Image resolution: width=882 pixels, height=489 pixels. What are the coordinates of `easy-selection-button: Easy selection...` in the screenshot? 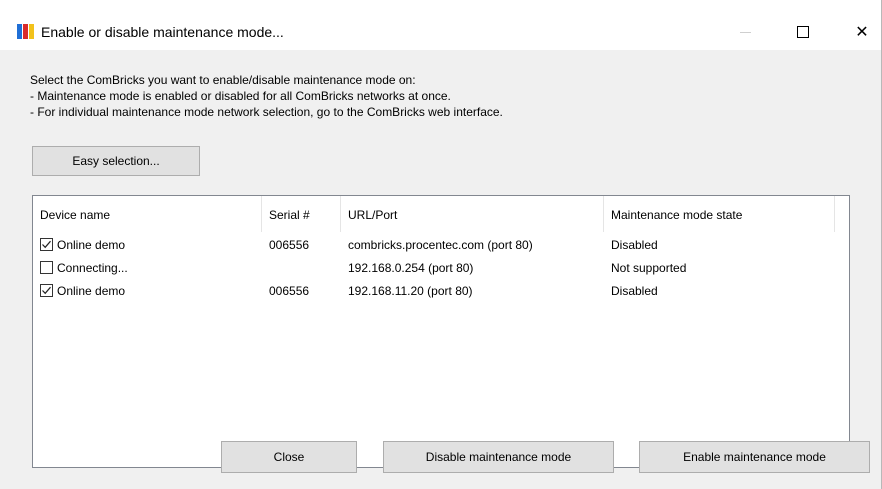 It's located at (116, 161).